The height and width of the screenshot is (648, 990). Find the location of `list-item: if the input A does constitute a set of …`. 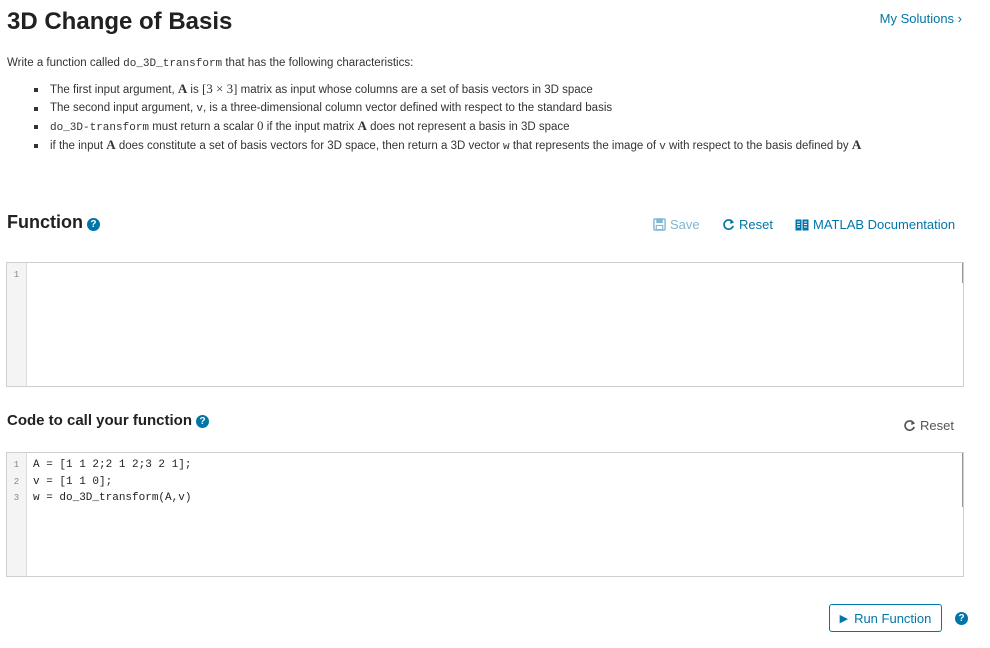

list-item: if the input A does constitute a set of … is located at coordinates (446, 145).